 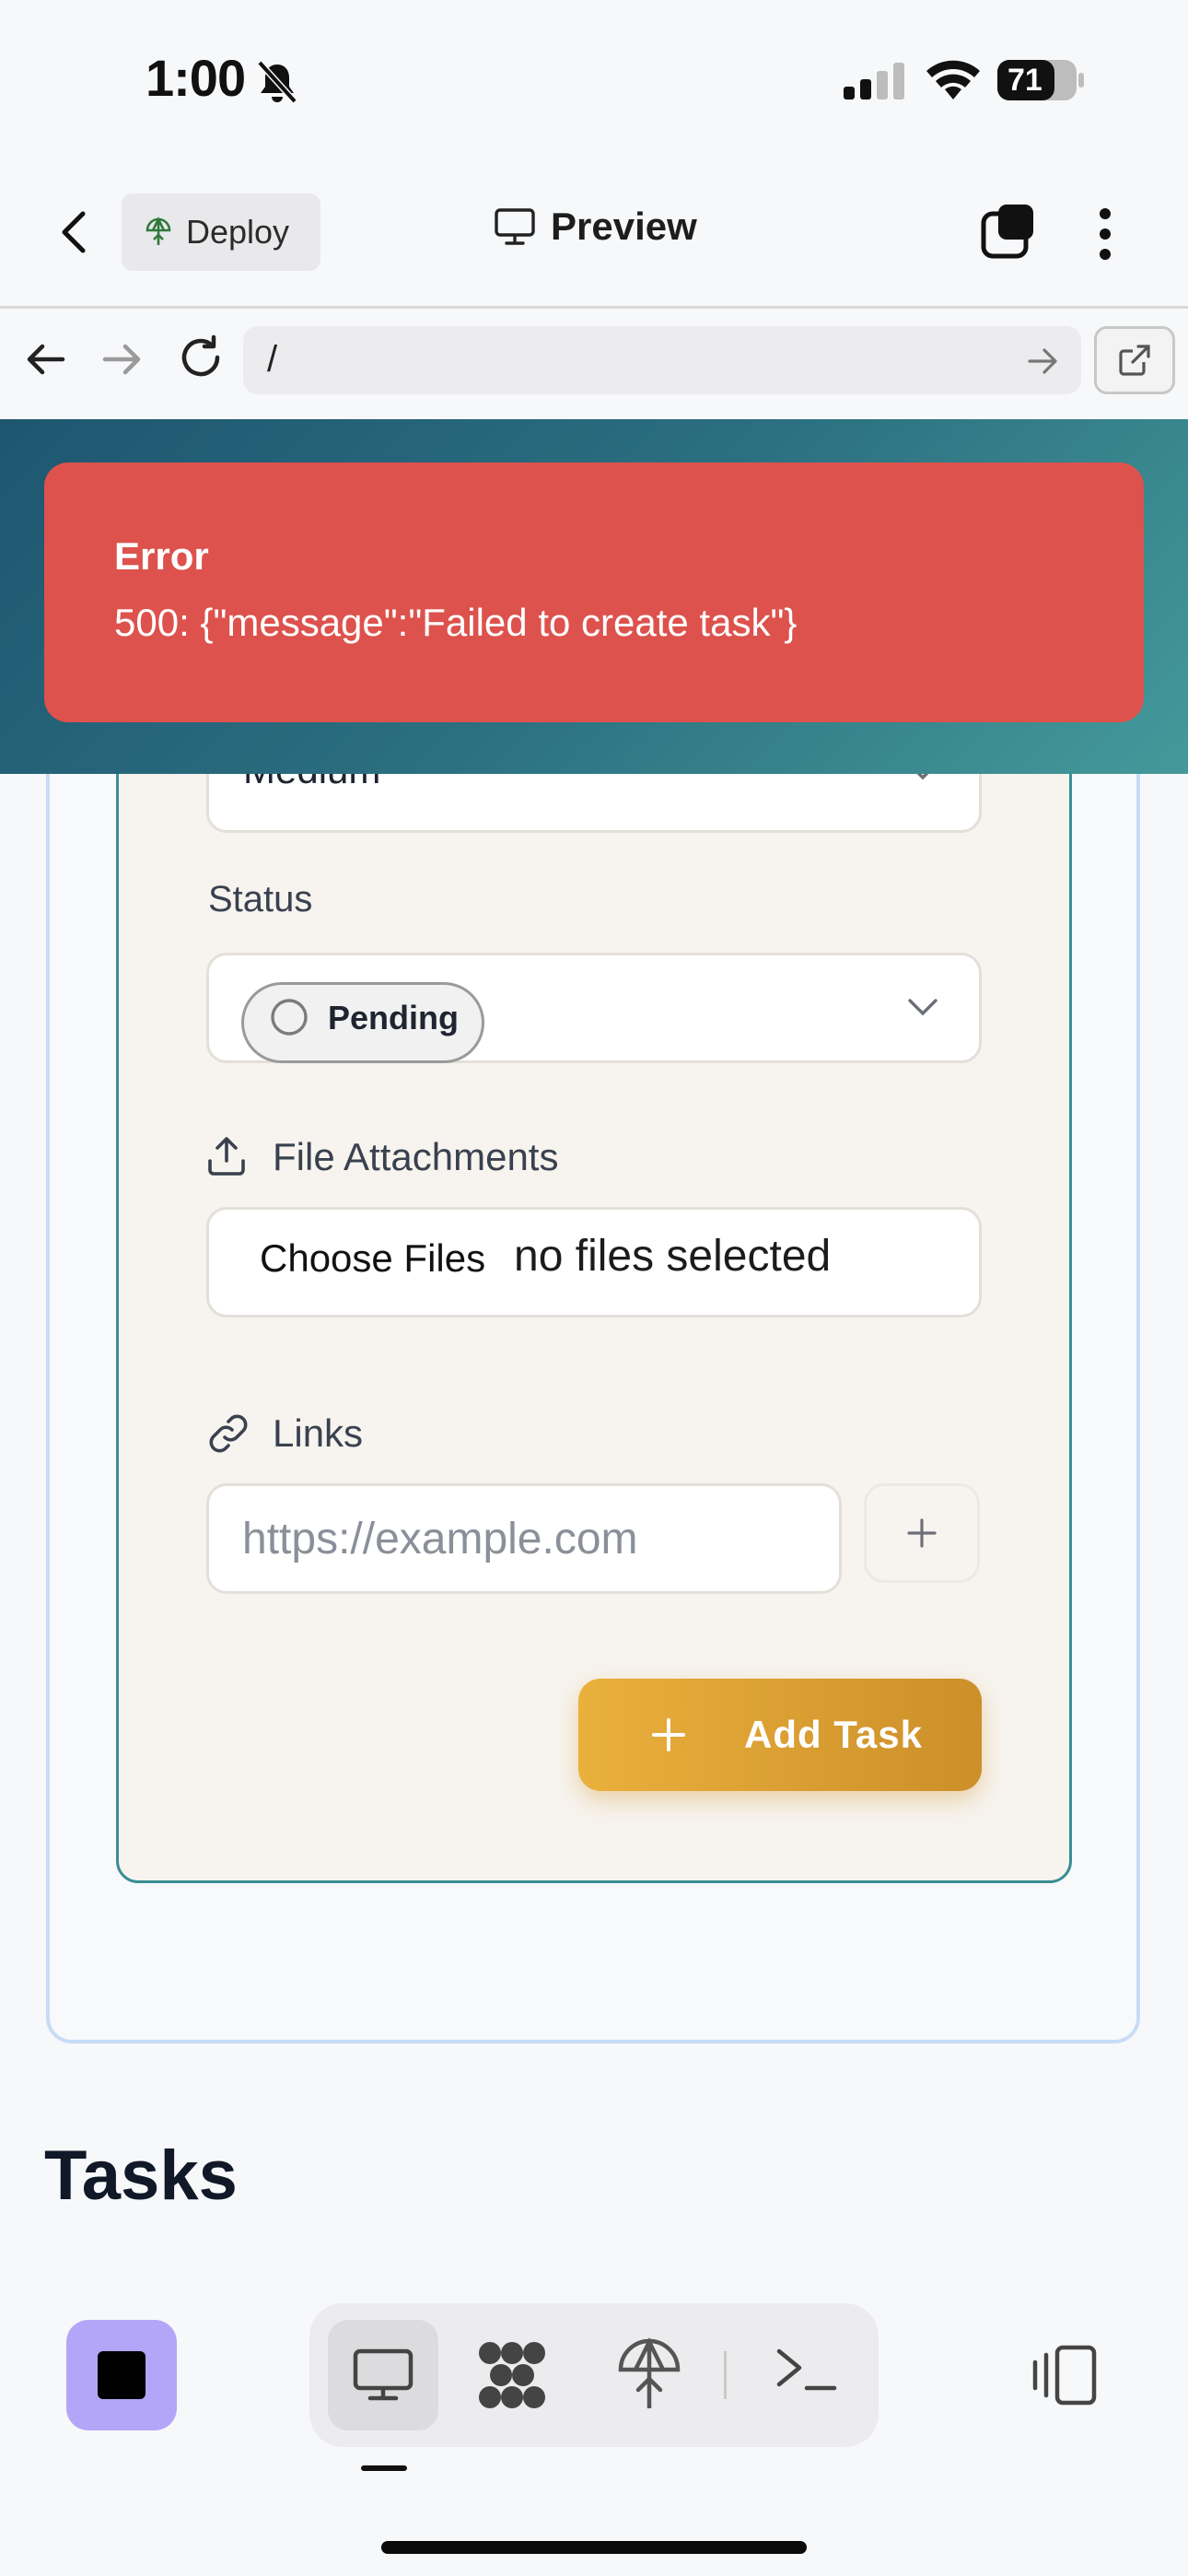 What do you see at coordinates (196, 78) in the screenshot?
I see `status-time: 1:00` at bounding box center [196, 78].